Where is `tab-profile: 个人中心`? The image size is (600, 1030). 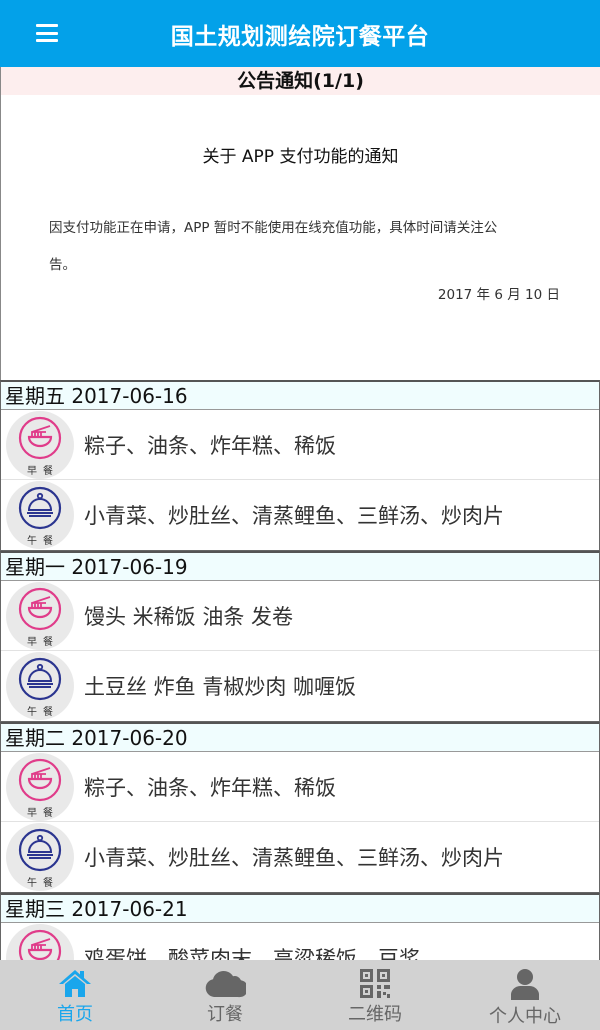
tab-profile: 个人中心 is located at coordinates (525, 995).